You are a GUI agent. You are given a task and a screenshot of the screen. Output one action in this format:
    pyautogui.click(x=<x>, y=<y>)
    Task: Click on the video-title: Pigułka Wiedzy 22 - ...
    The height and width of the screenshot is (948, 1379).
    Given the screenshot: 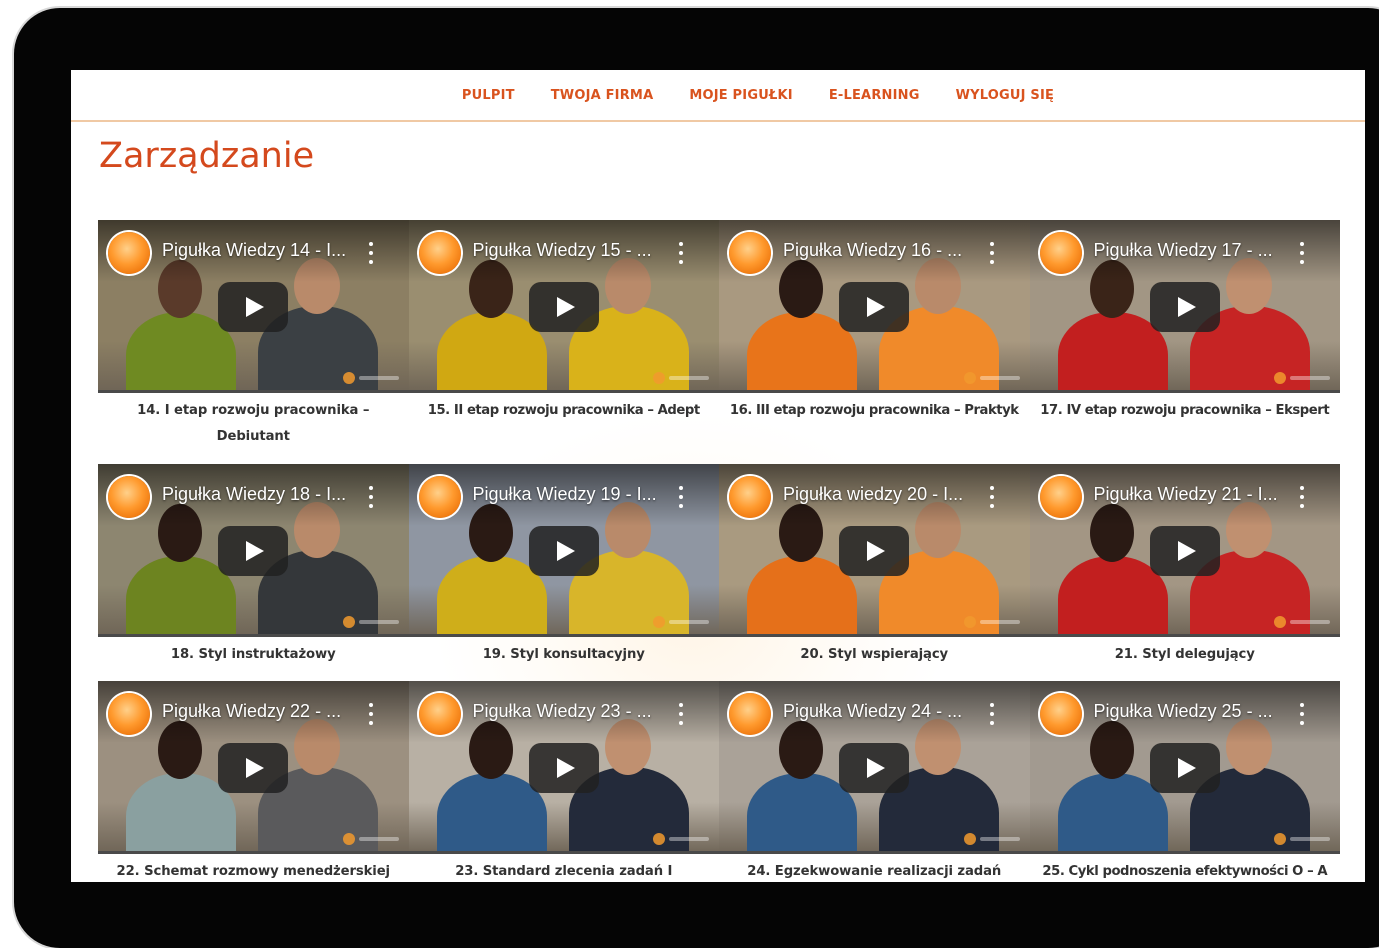 What is the action you would take?
    pyautogui.click(x=251, y=711)
    